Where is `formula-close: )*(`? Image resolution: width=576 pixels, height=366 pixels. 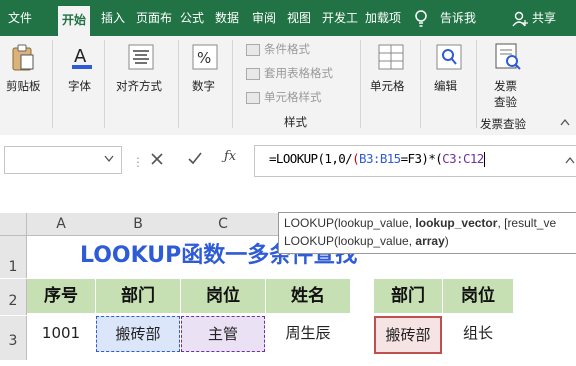
formula-close: )*( is located at coordinates (432, 158).